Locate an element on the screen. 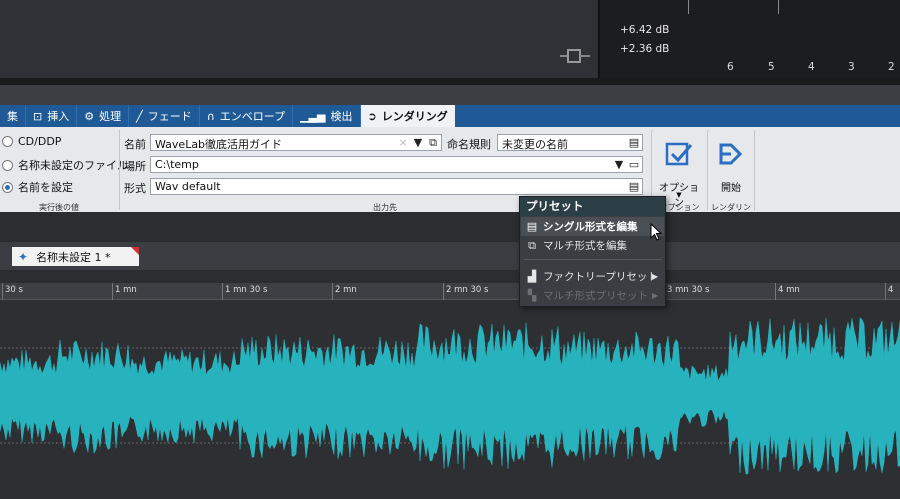 The image size is (900, 499). menu-item-factory-presets: ▟ ファクトリープリセット ▶ is located at coordinates (592, 276).